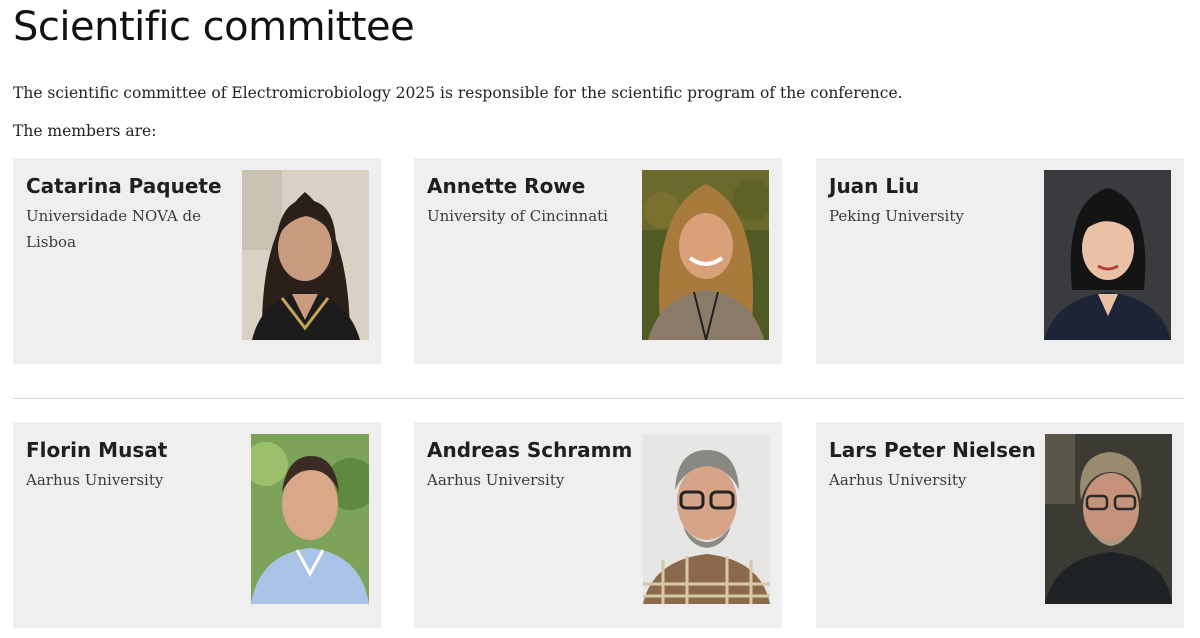 This screenshot has height=638, width=1200. I want to click on member-name: Andreas Schramm, so click(529, 450).